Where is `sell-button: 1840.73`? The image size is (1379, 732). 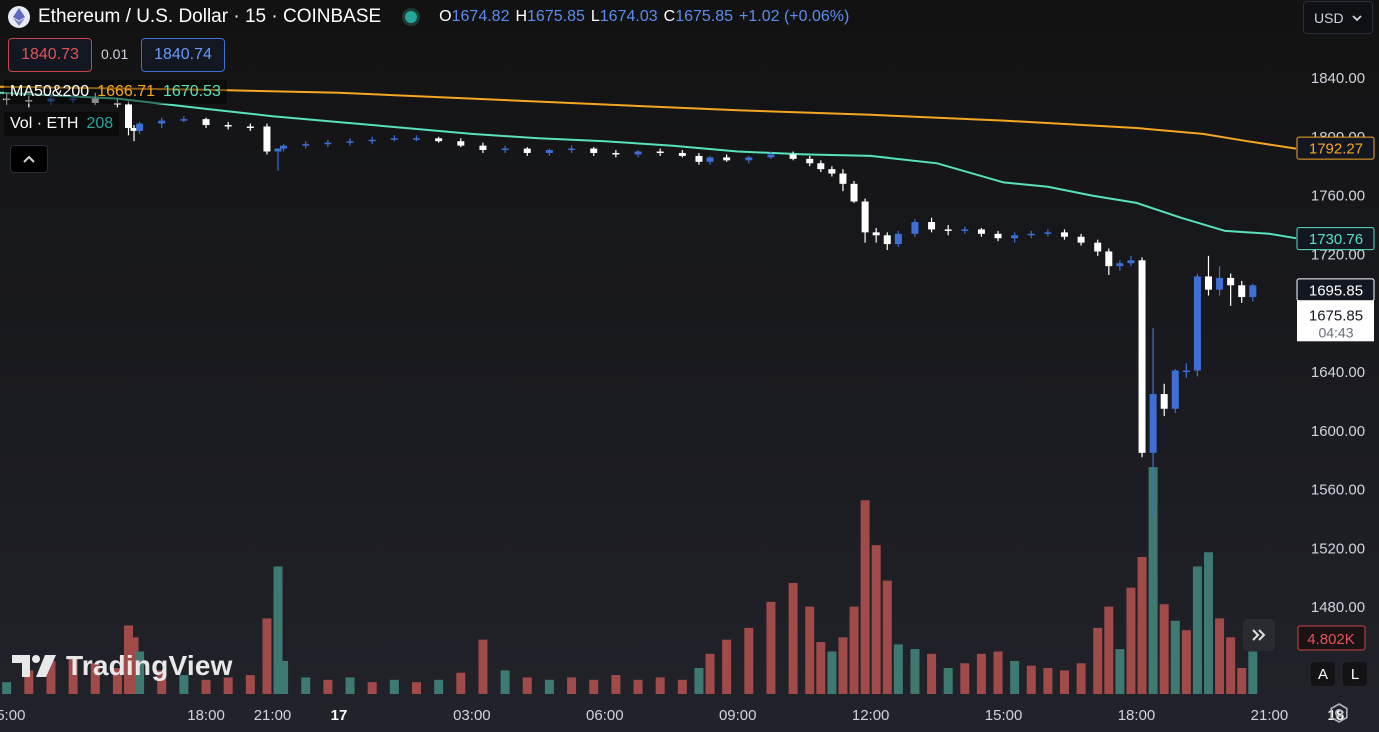 sell-button: 1840.73 is located at coordinates (50, 55).